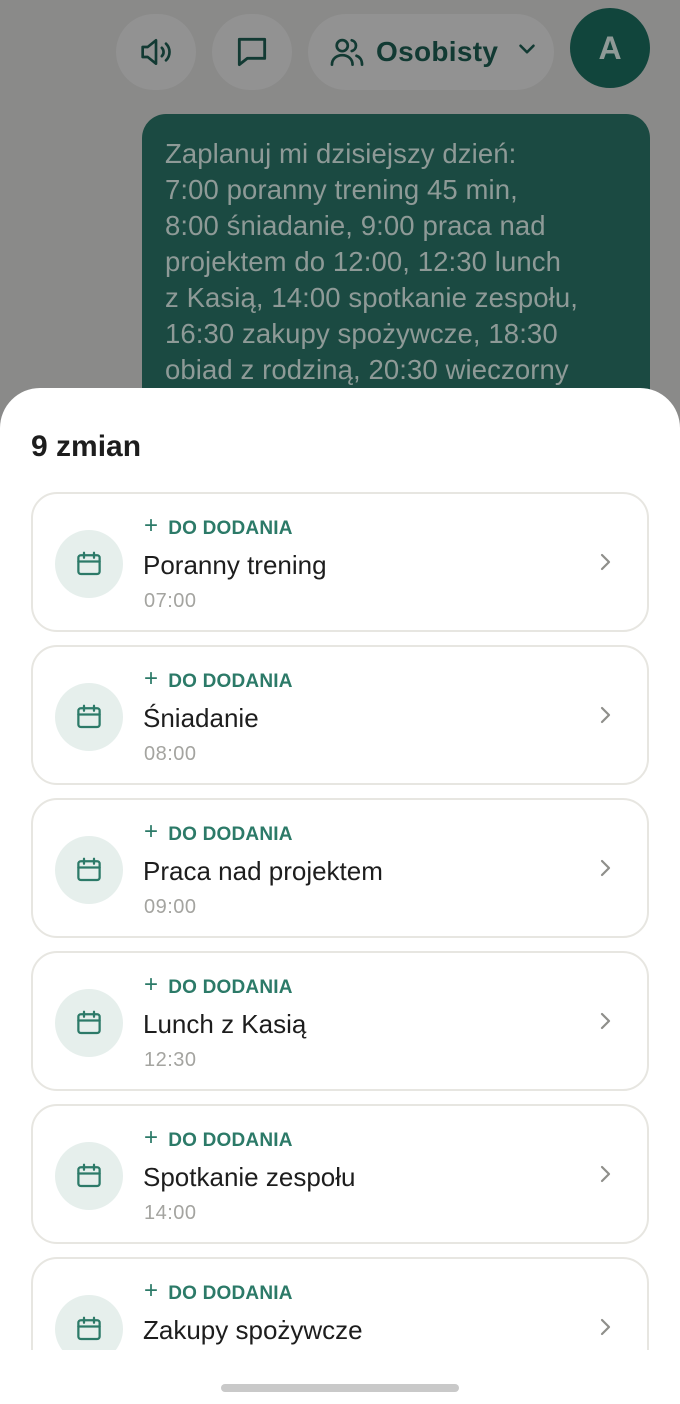 The width and height of the screenshot is (680, 1404). Describe the element at coordinates (170, 601) in the screenshot. I see `card-time: 07:00` at that location.